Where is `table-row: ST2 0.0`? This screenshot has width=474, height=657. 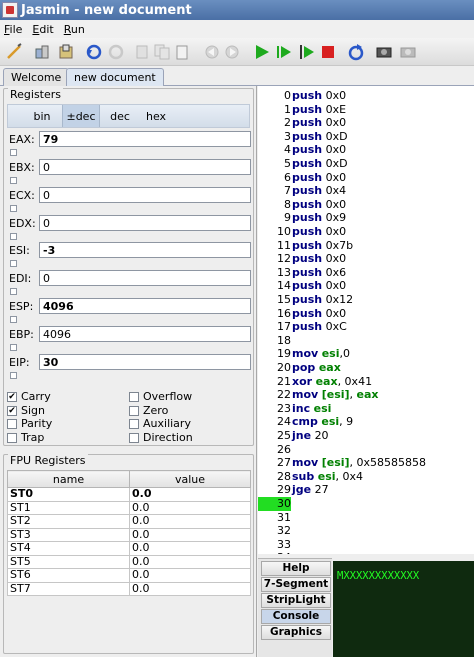 table-row: ST2 0.0 is located at coordinates (129, 521).